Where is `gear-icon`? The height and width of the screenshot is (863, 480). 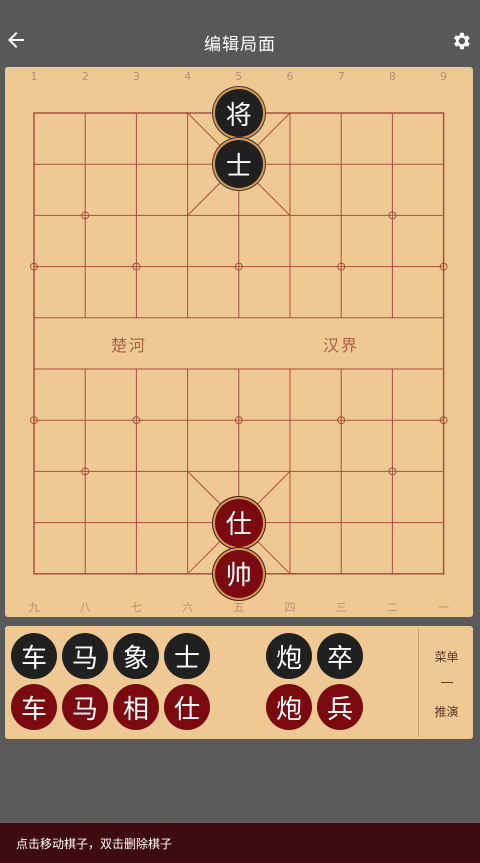 gear-icon is located at coordinates (462, 41).